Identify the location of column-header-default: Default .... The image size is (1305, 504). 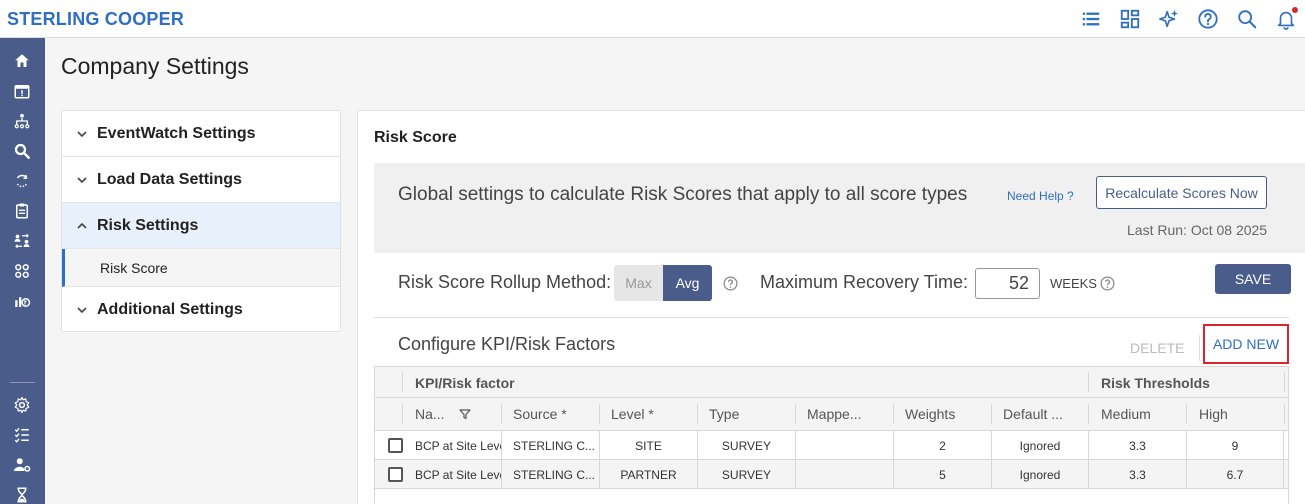
(1043, 414).